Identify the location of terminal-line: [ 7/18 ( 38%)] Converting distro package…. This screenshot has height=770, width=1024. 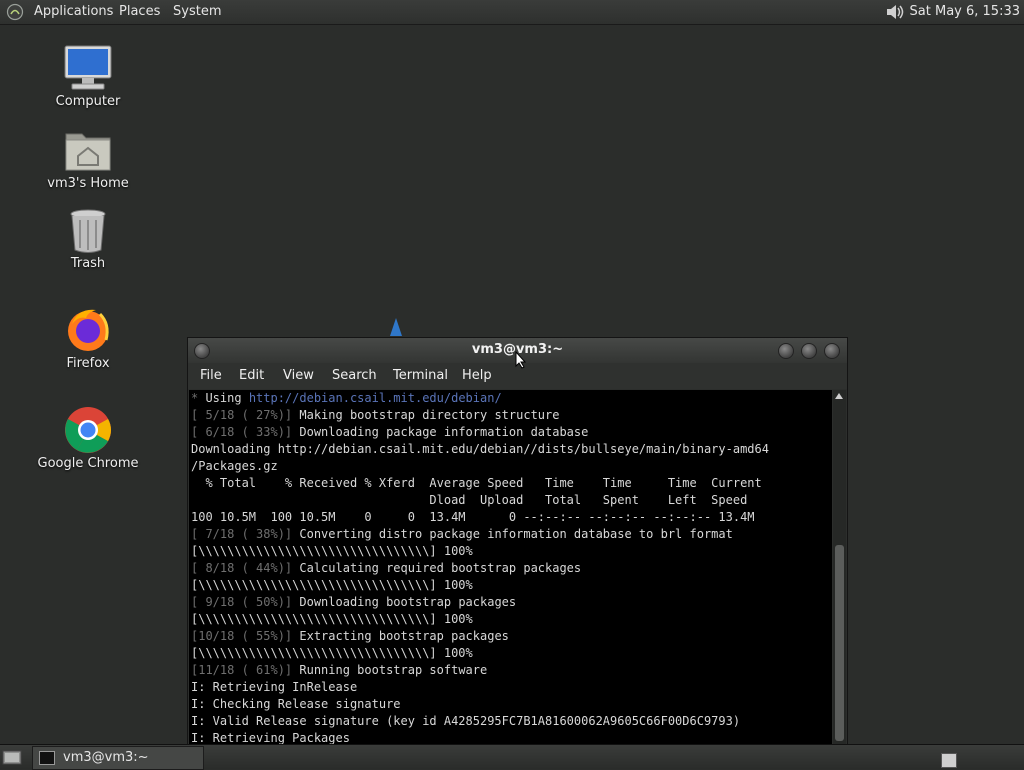
(510, 534).